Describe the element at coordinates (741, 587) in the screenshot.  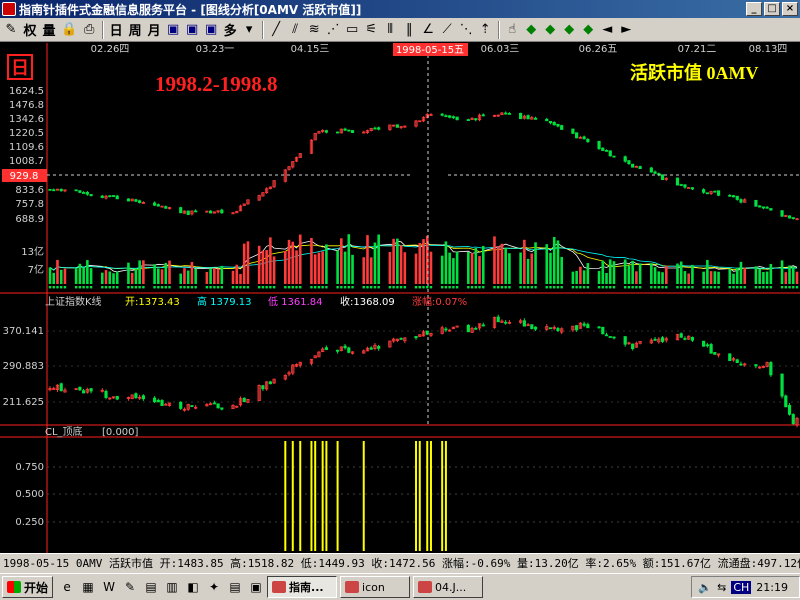
I see `language-indicator: CH` at that location.